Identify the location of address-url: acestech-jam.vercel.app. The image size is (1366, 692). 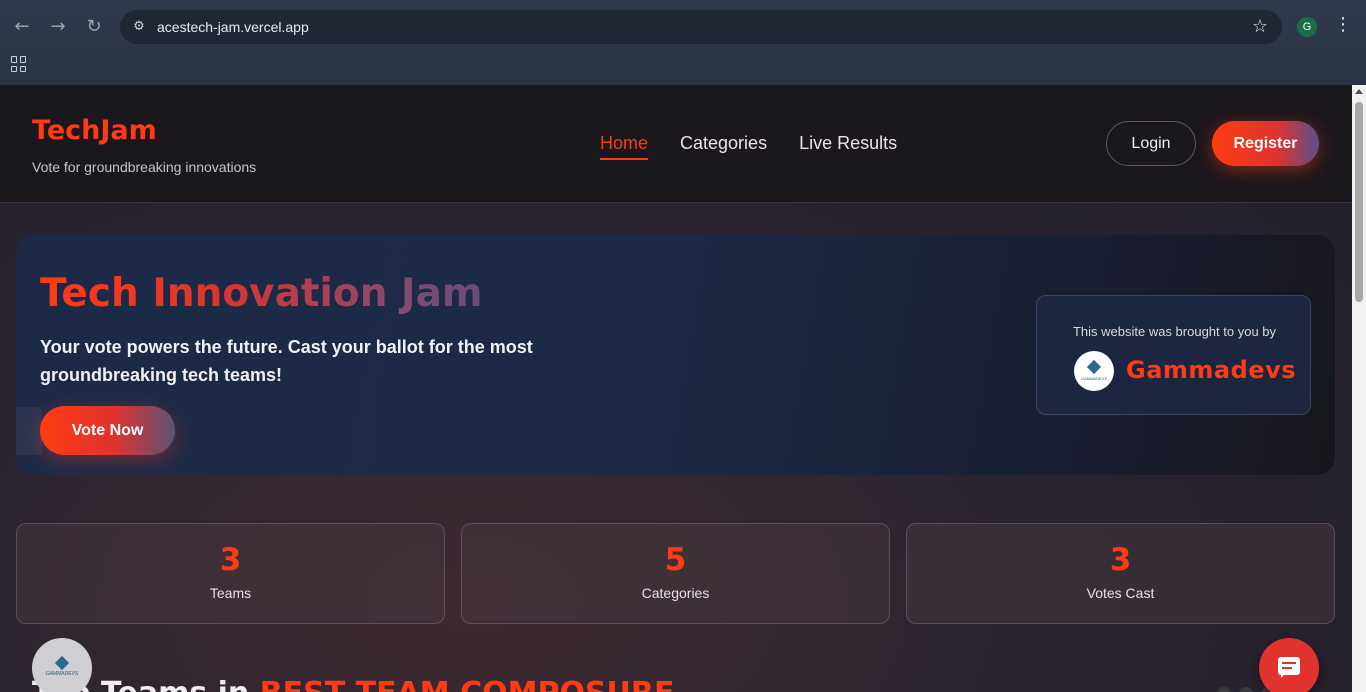
(233, 27).